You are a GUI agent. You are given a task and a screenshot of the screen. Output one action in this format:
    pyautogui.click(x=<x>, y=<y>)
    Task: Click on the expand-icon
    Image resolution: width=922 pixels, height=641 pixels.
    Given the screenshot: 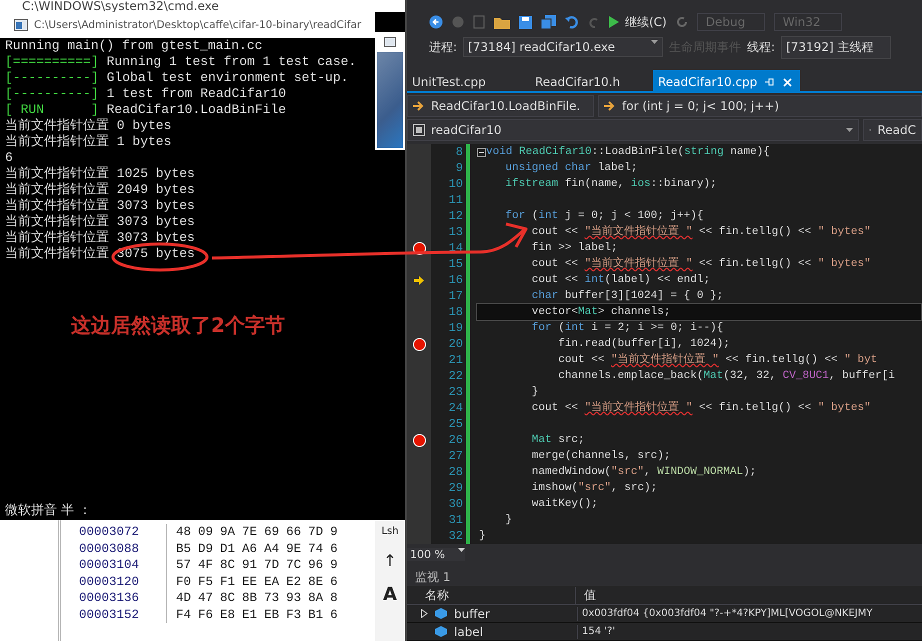 What is the action you would take?
    pyautogui.click(x=424, y=613)
    